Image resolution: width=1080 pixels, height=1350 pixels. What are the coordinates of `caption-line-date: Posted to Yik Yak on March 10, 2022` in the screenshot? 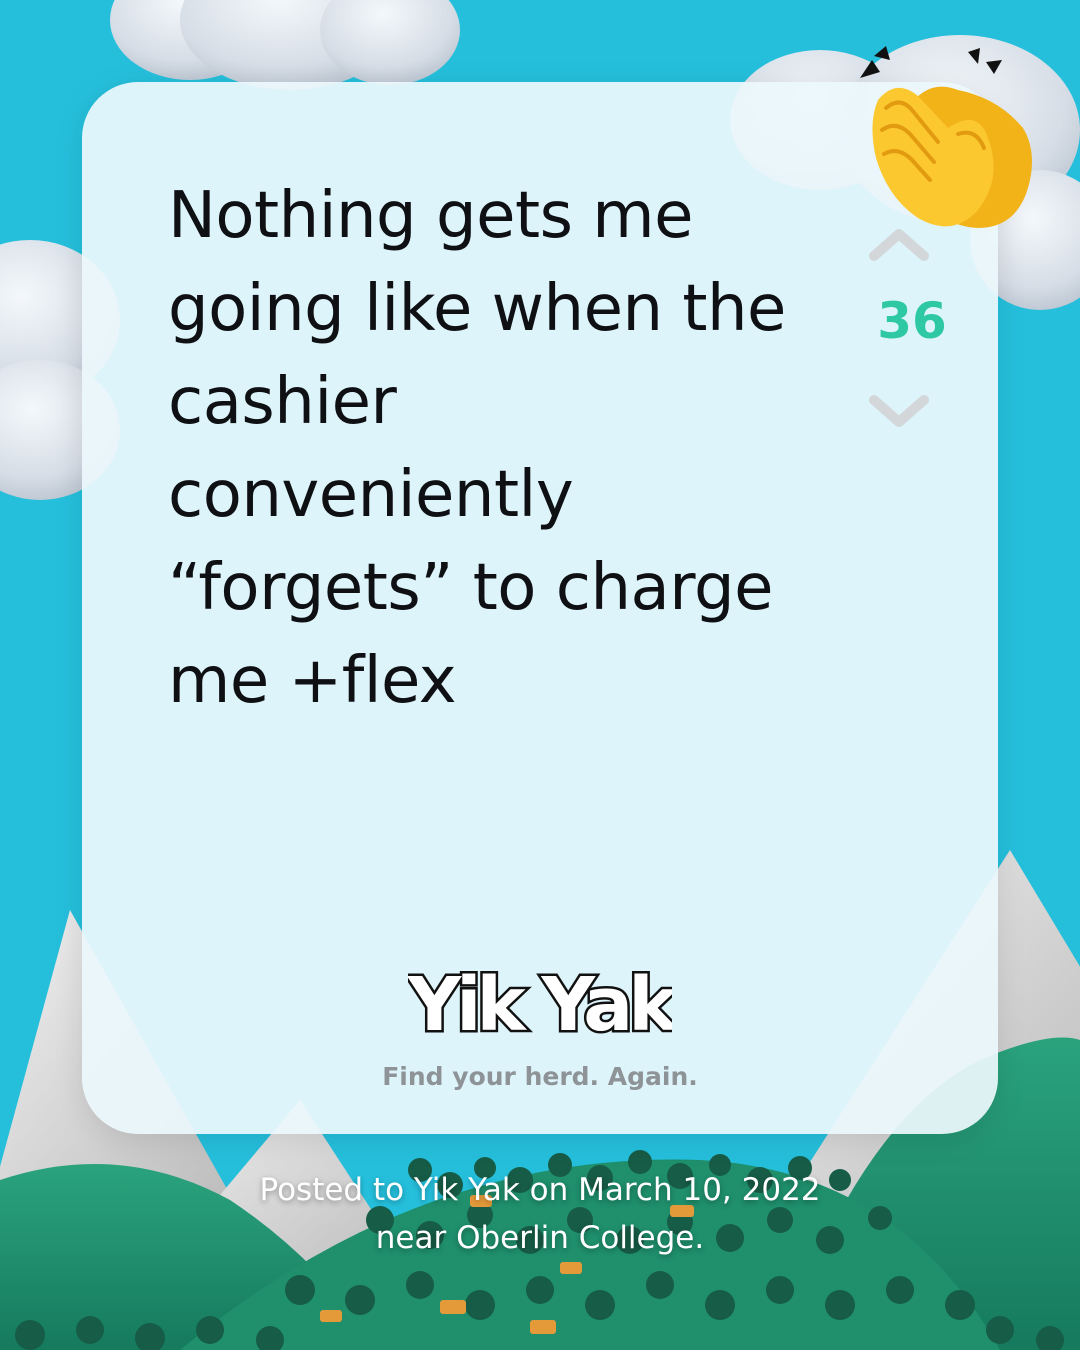 It's located at (540, 1190).